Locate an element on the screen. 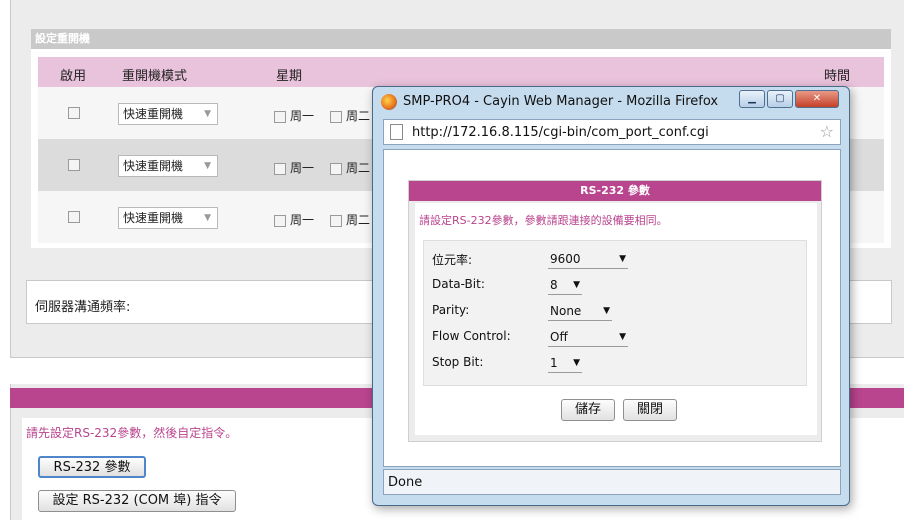 Image resolution: width=904 pixels, height=520 pixels. close-window-button: ✕ is located at coordinates (817, 99).